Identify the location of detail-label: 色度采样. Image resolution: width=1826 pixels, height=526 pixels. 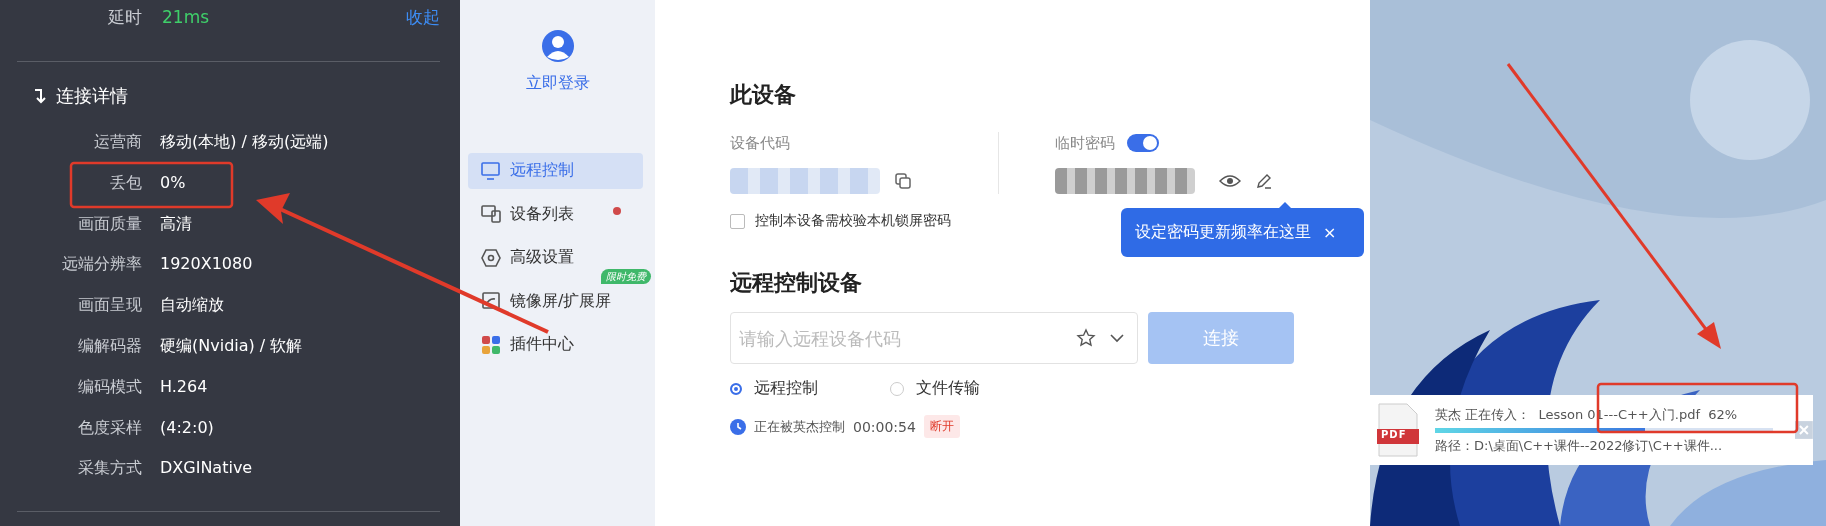
(109, 427).